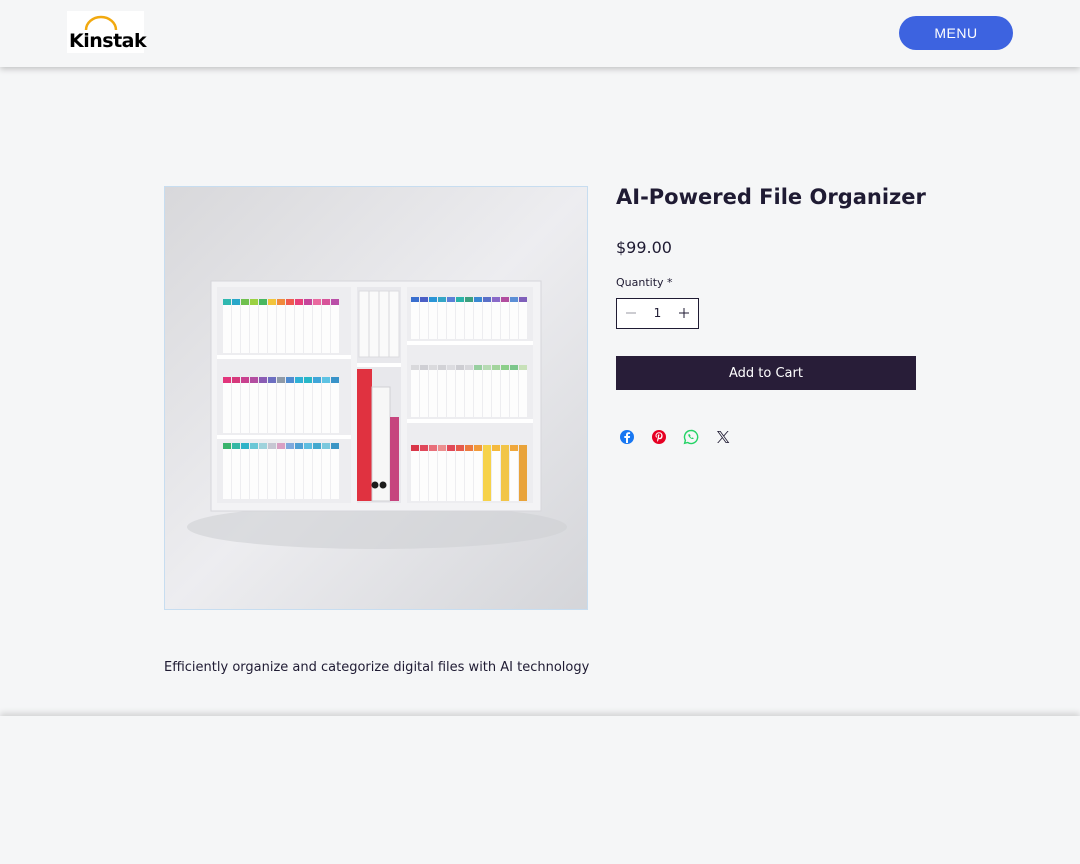 The image size is (1080, 864). I want to click on pinterest-icon, so click(659, 437).